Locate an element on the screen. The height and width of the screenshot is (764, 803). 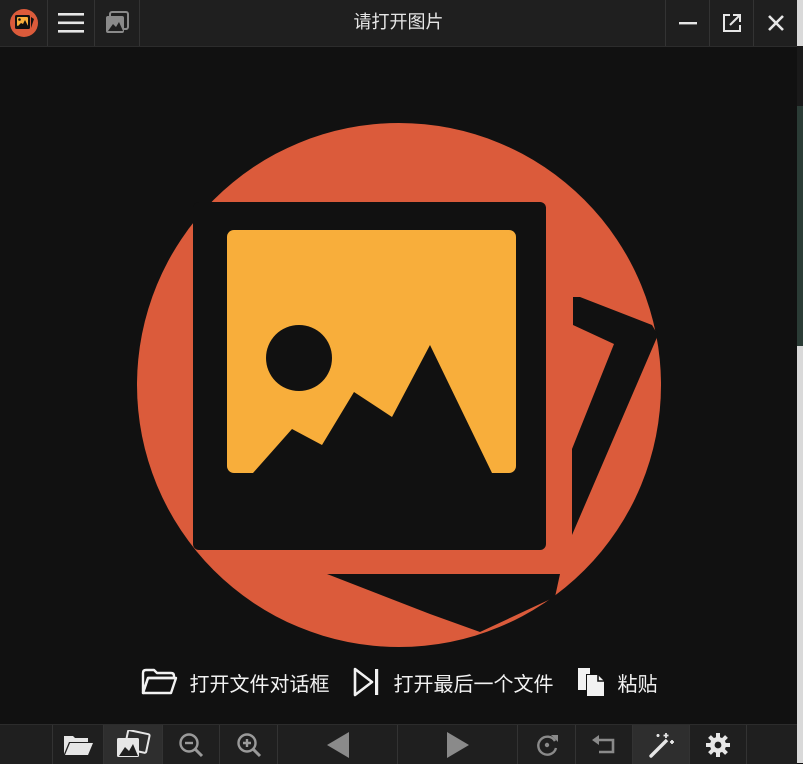
open-last-label: 打开最后一个文件 is located at coordinates (473, 683).